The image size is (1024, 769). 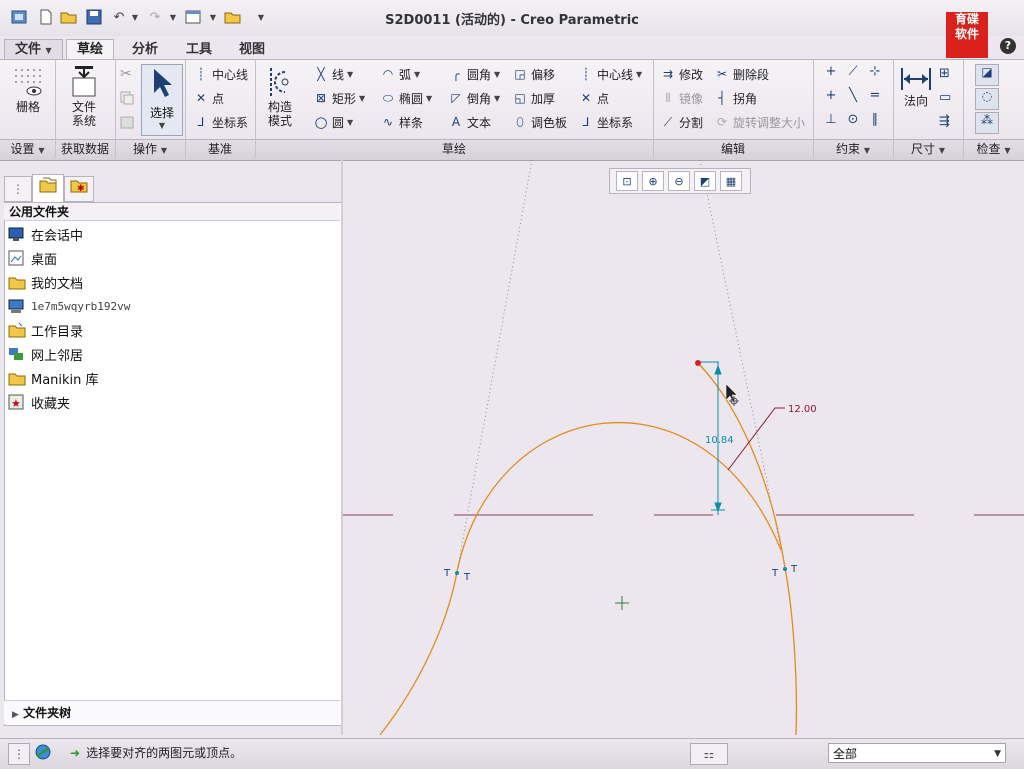 I want to click on group-setup: 设置 ▼, so click(x=27, y=149).